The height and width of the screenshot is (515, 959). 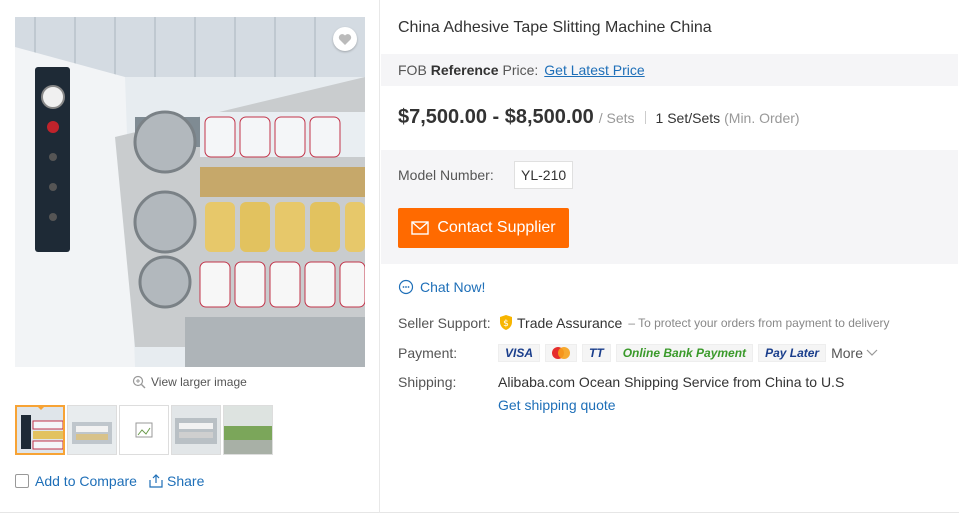 I want to click on contact-supplier-button: Contact Supplier, so click(x=483, y=228).